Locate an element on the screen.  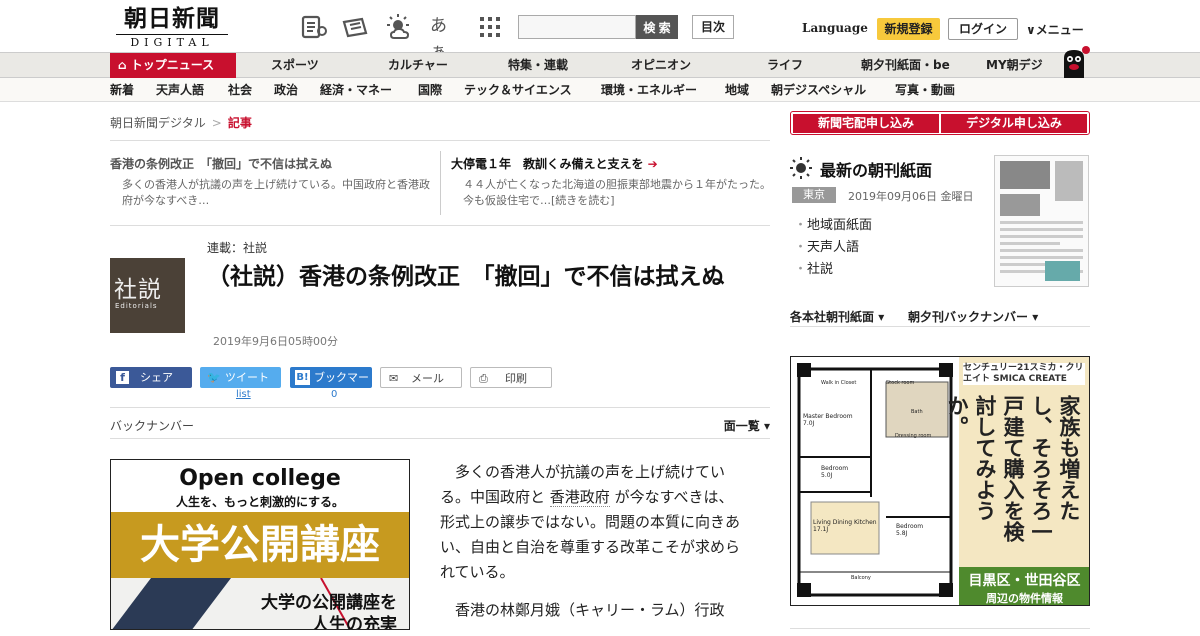
front-page-image is located at coordinates (1041, 221).